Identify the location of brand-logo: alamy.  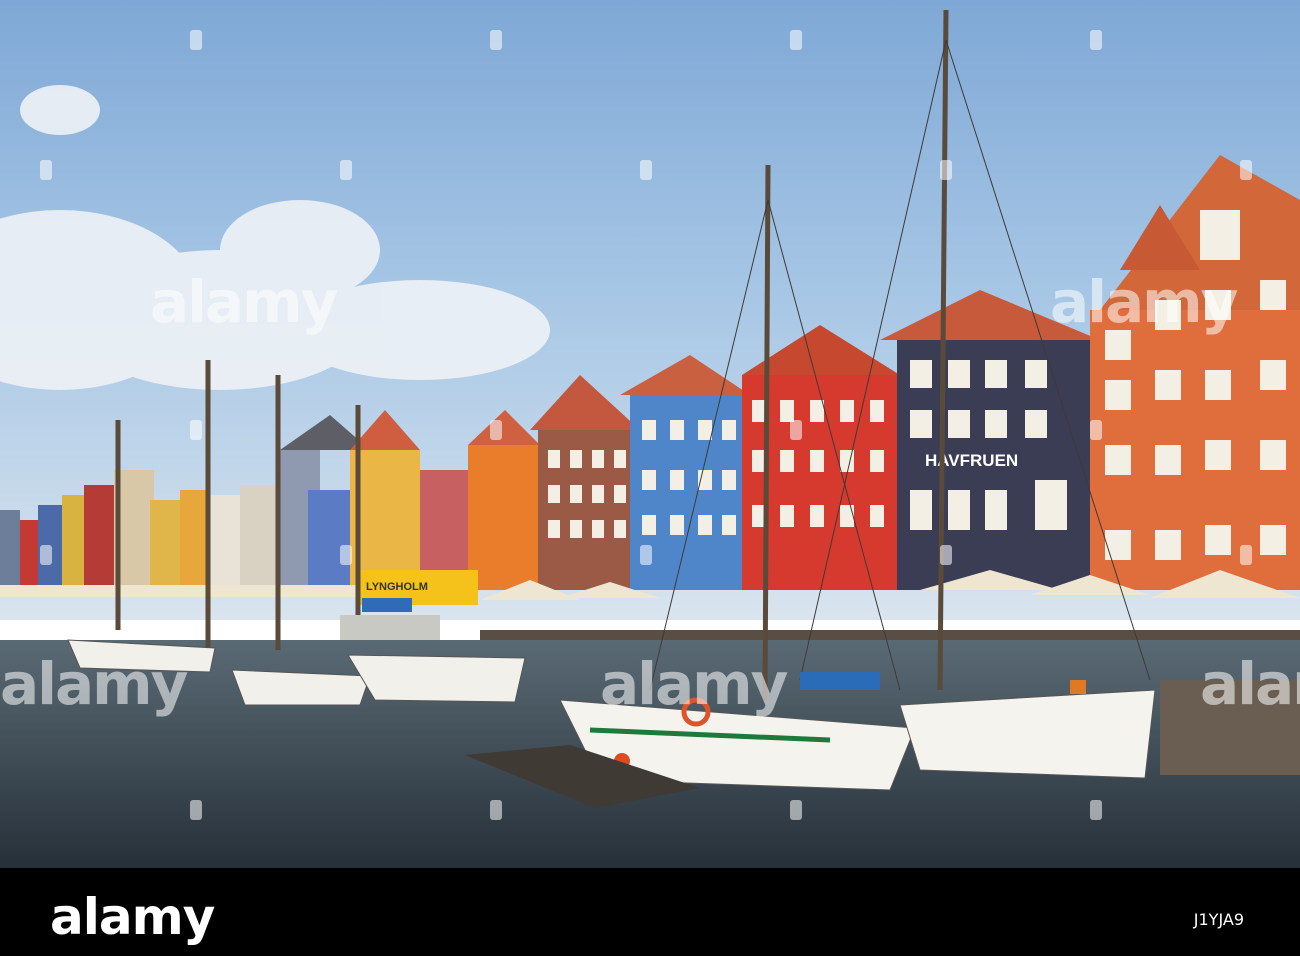
(132, 917).